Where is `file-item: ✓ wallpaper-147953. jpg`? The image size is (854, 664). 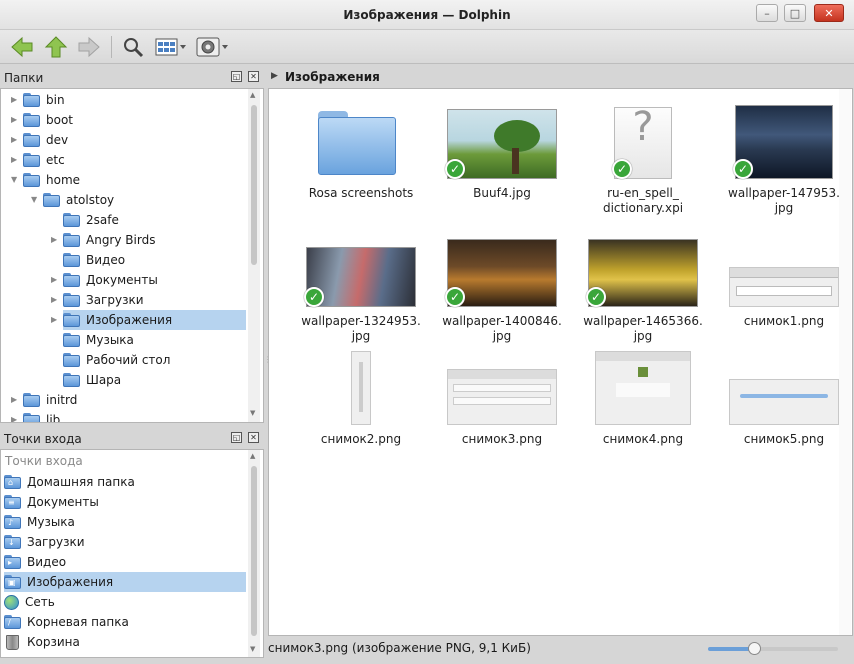 file-item: ✓ wallpaper-147953. jpg is located at coordinates (784, 158).